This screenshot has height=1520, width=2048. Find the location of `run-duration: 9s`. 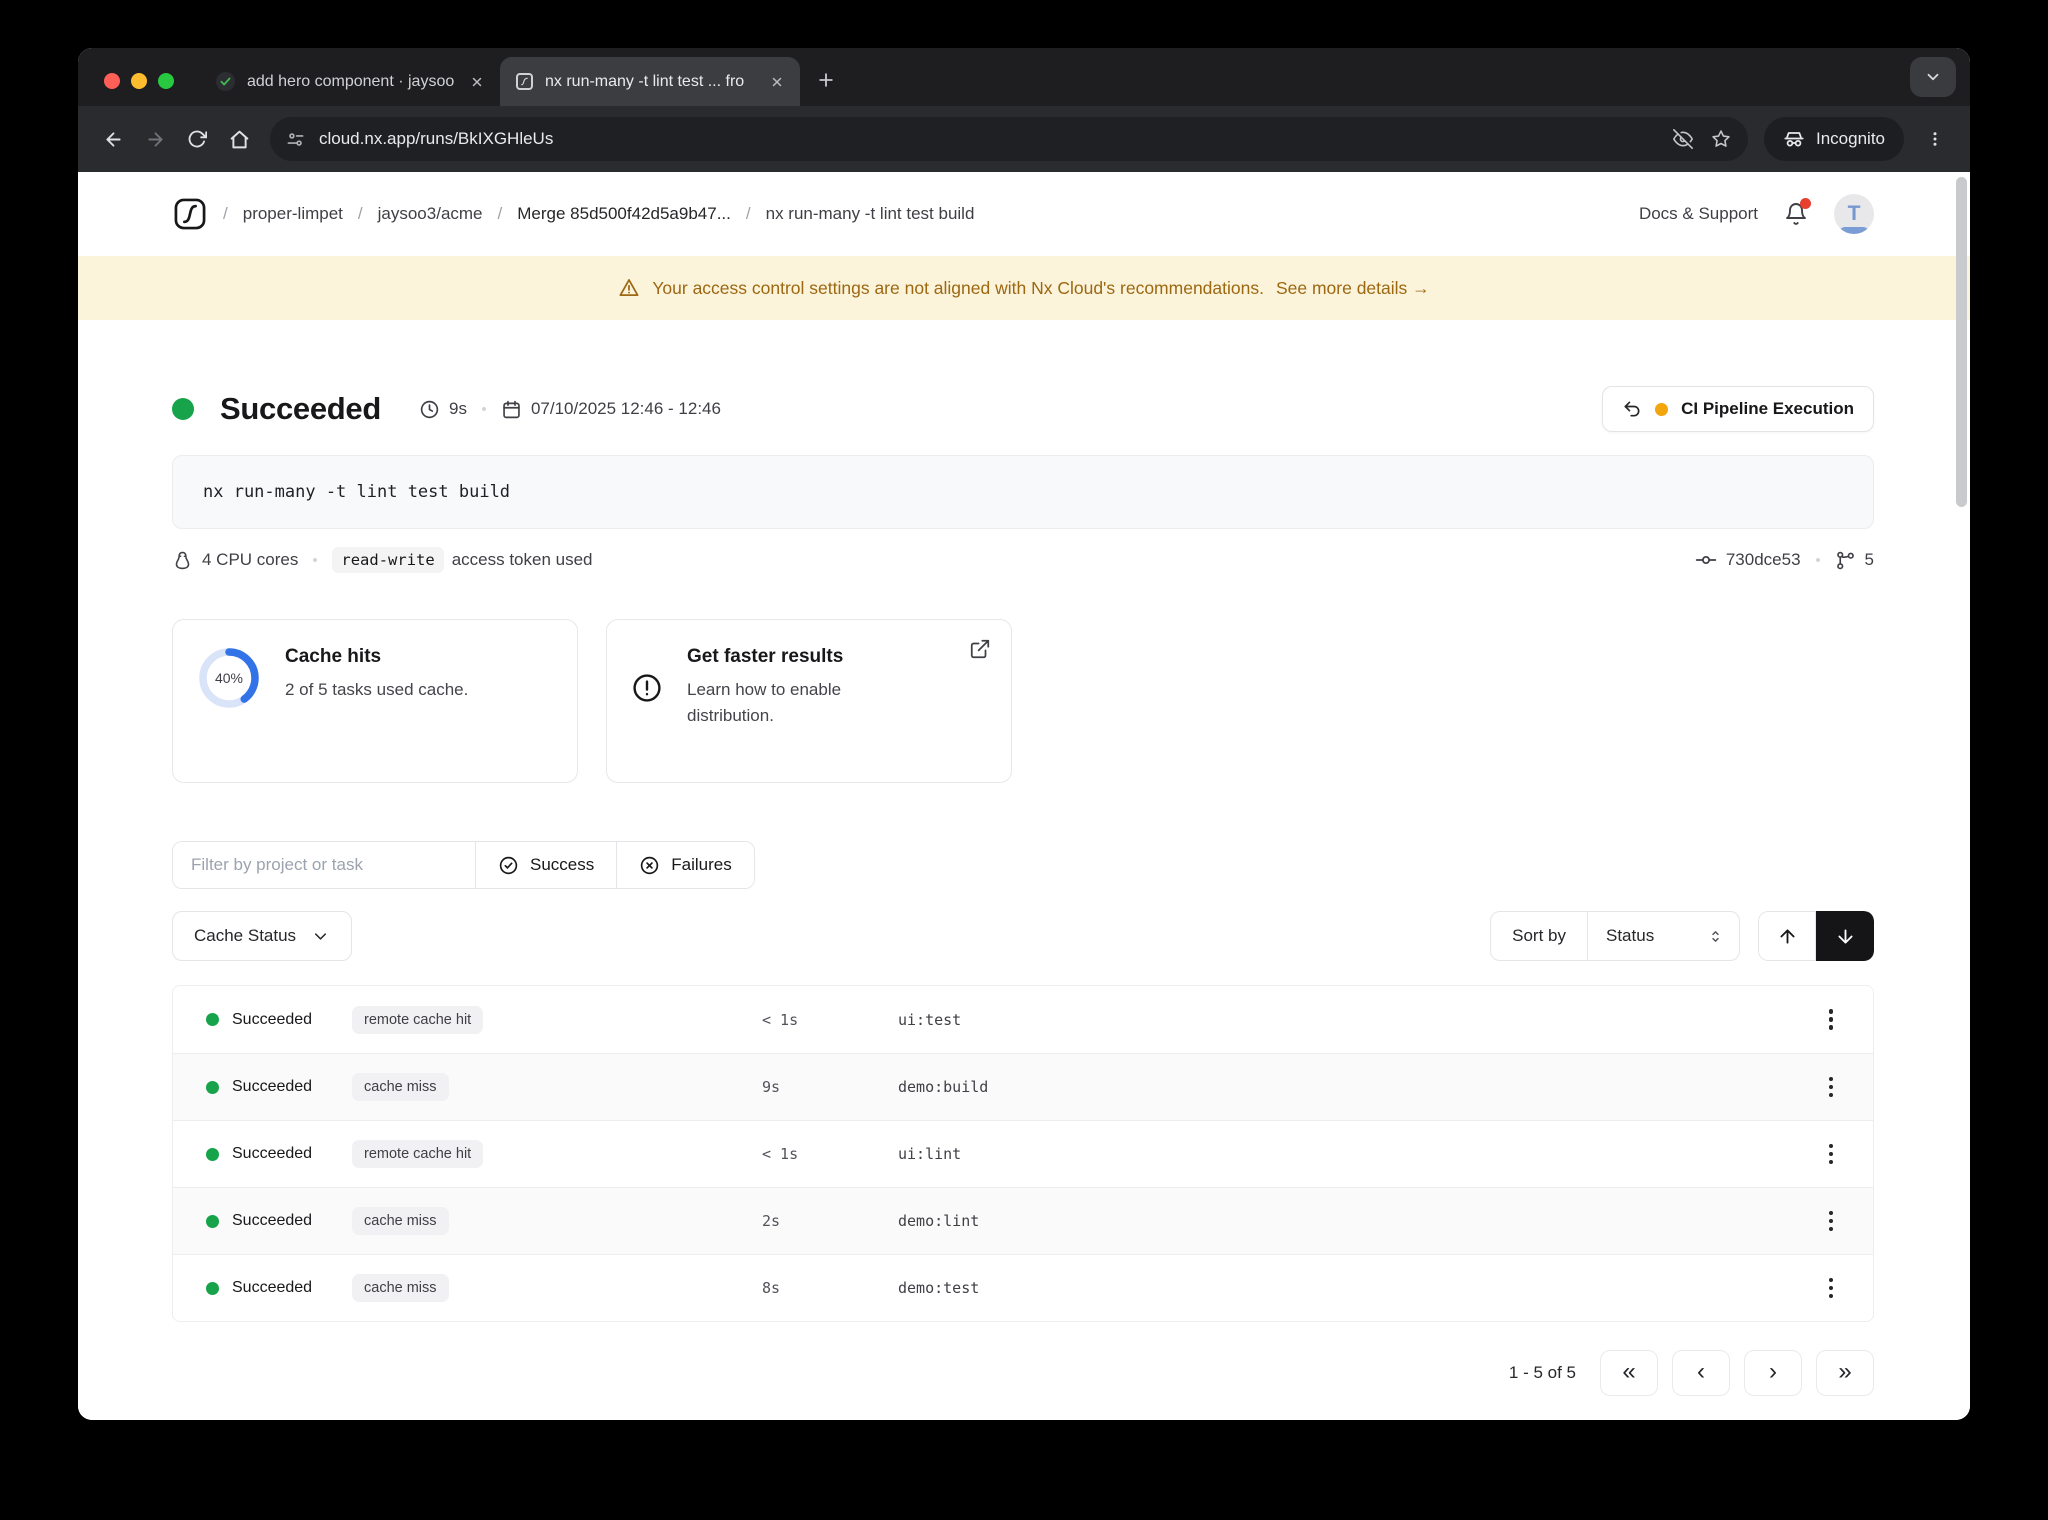

run-duration: 9s is located at coordinates (458, 408).